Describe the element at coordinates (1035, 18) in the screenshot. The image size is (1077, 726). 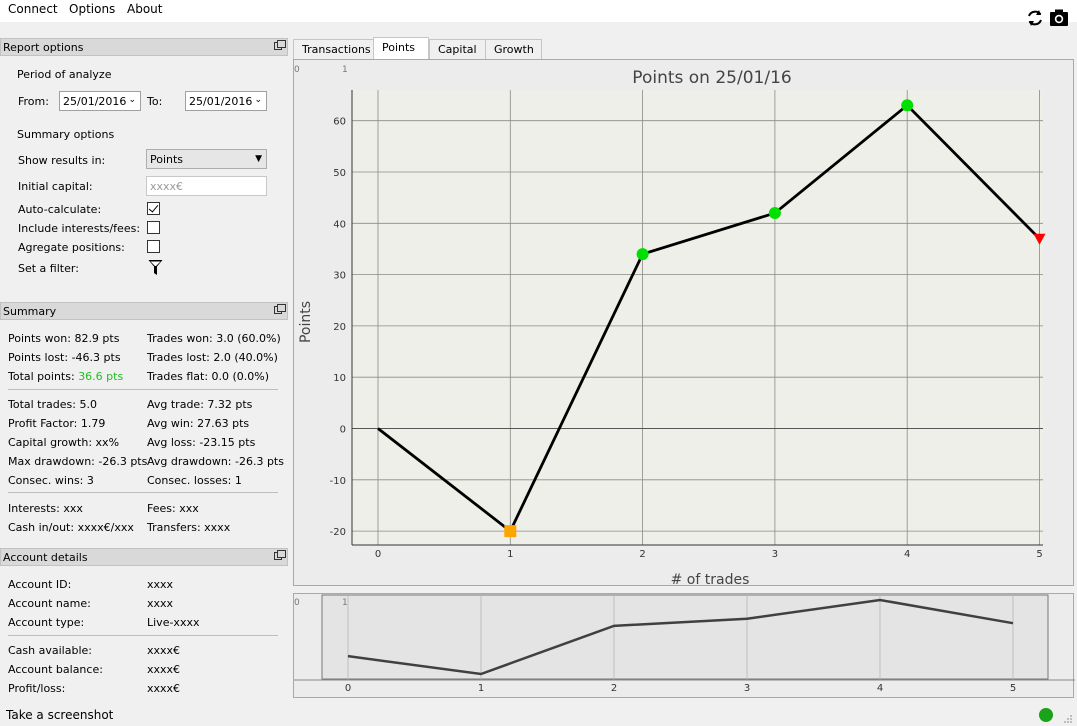
I see `refresh-icon` at that location.